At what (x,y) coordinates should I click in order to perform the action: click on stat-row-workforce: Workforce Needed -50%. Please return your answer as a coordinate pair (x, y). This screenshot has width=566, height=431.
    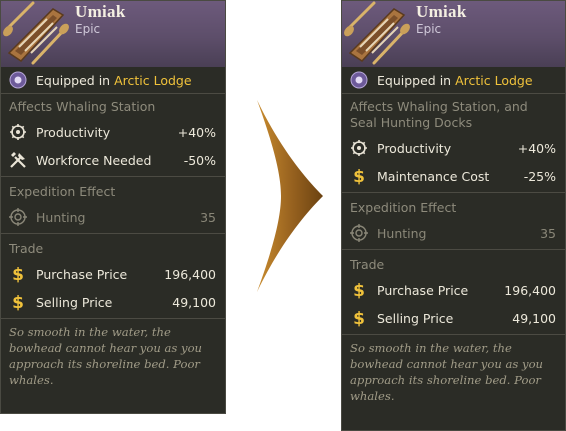
    Looking at the image, I should click on (113, 160).